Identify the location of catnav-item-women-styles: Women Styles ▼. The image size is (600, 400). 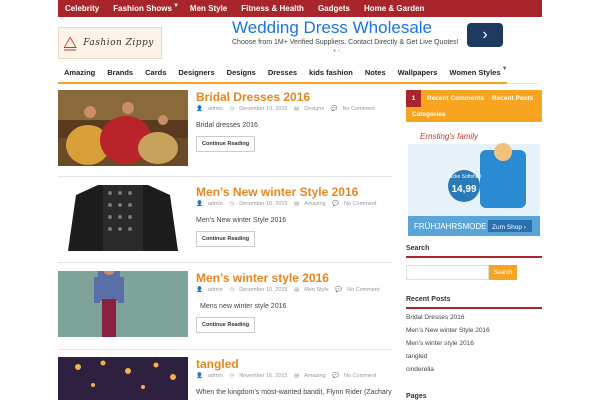
(475, 74).